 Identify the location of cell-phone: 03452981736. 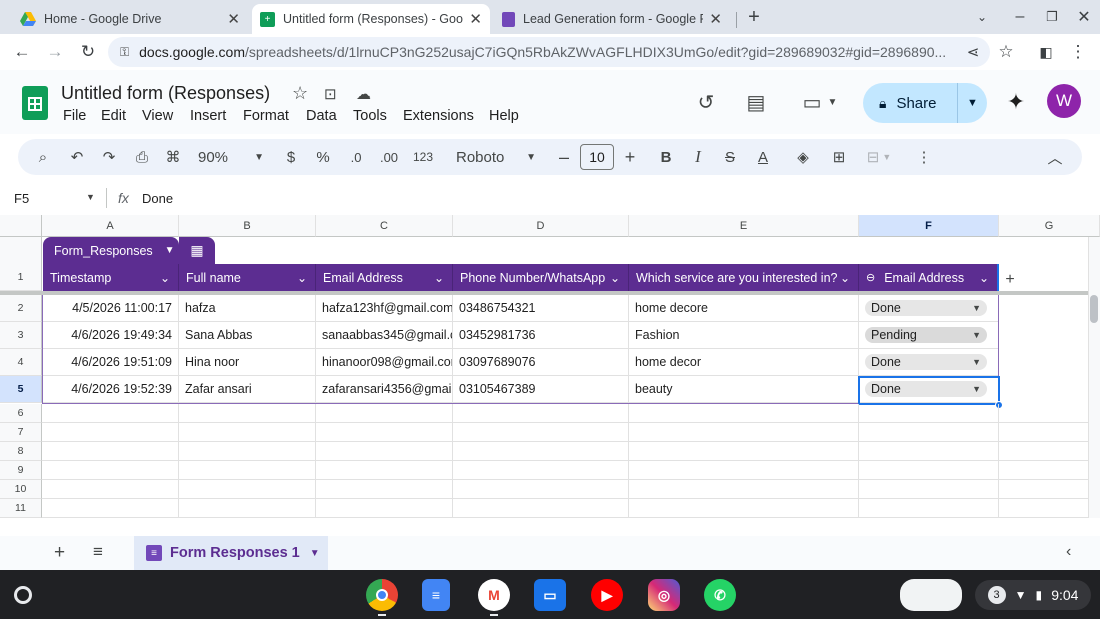
(541, 335).